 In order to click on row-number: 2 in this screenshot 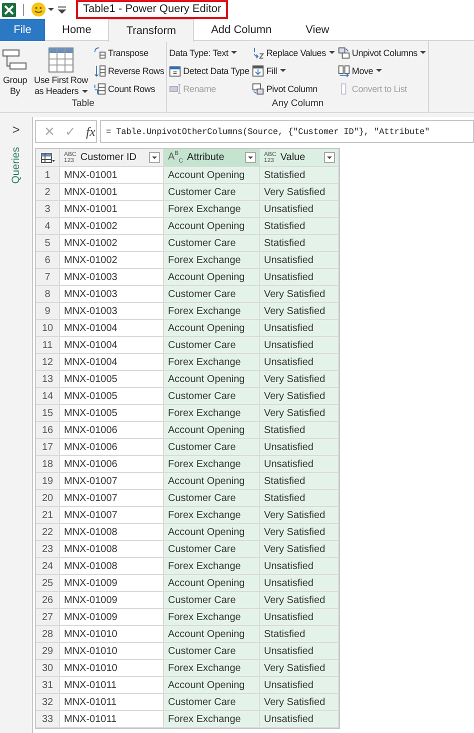, I will do `click(48, 192)`.